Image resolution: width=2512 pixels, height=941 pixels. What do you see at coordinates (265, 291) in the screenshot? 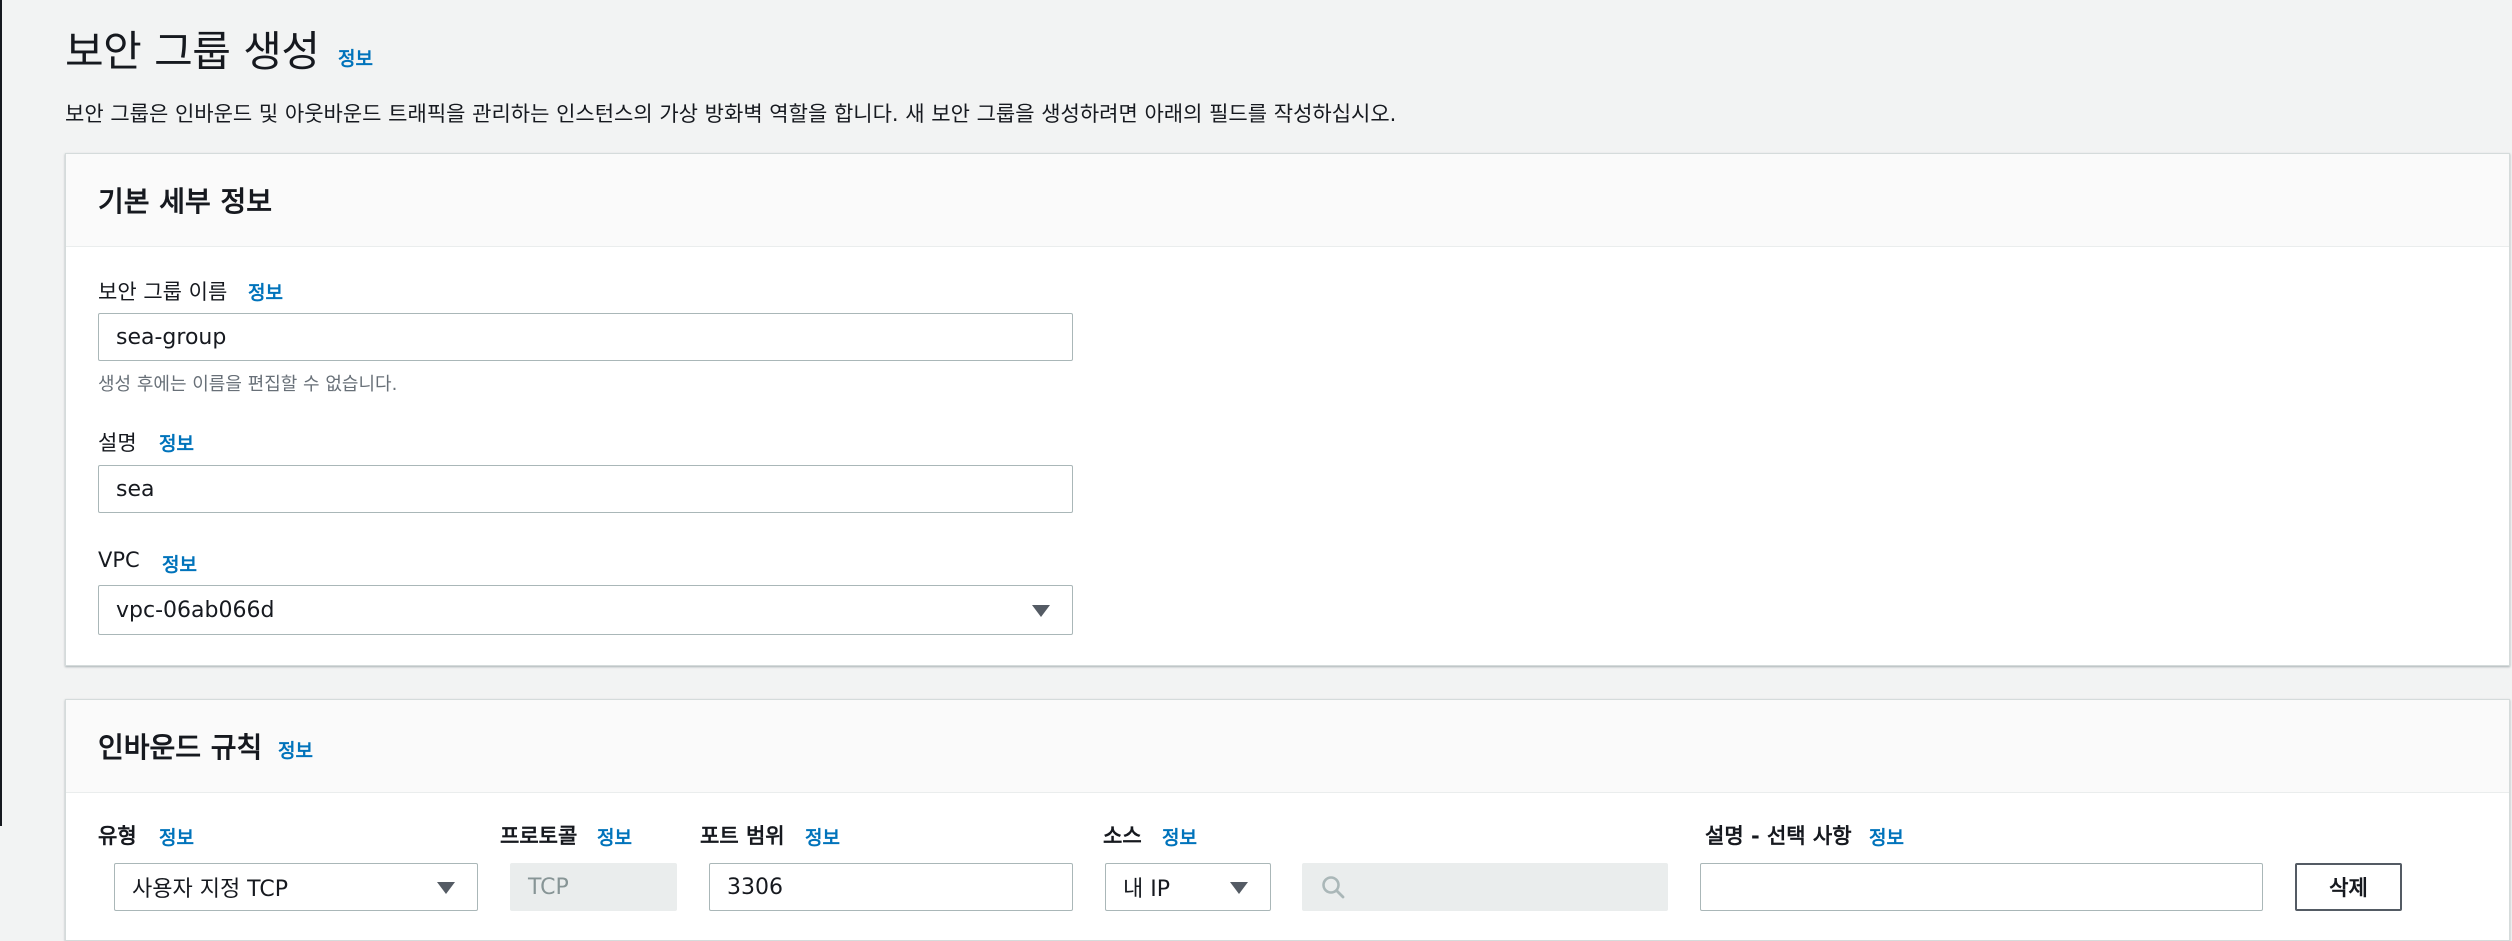
I see `security-group-name-info-link: 정보` at bounding box center [265, 291].